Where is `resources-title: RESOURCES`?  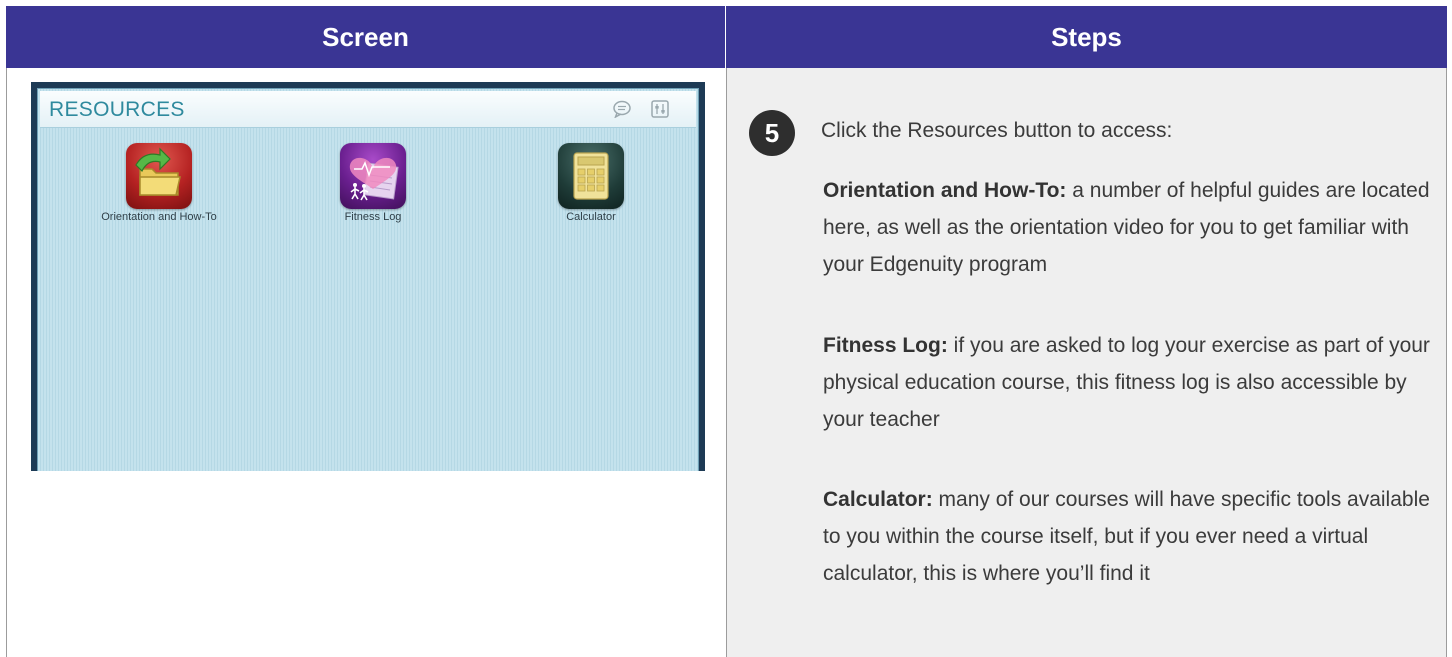 resources-title: RESOURCES is located at coordinates (117, 109).